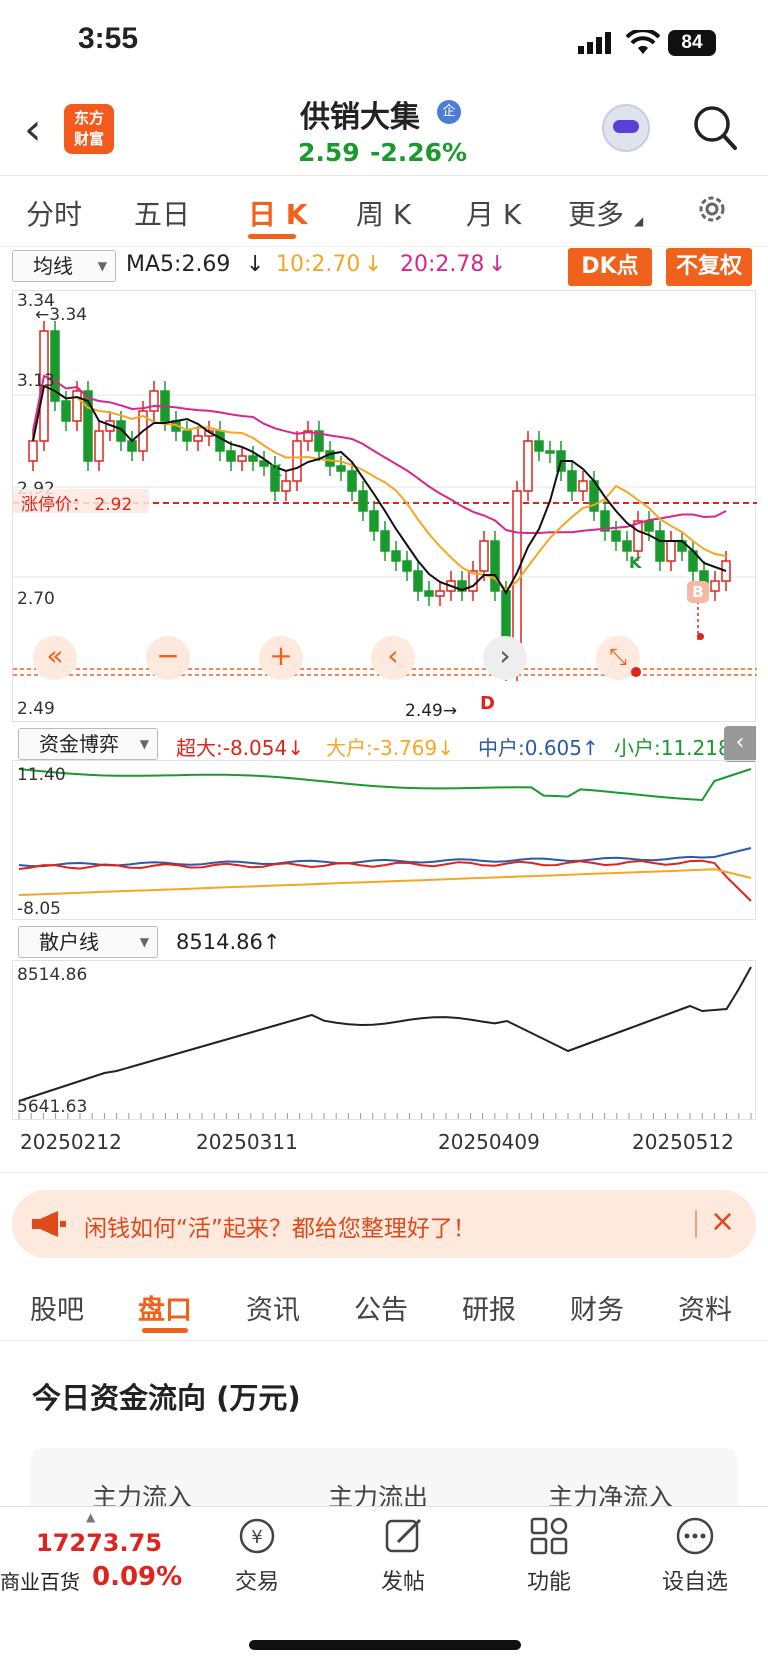 This screenshot has width=768, height=1663. What do you see at coordinates (505, 658) in the screenshot?
I see `scroll-right-button: ›` at bounding box center [505, 658].